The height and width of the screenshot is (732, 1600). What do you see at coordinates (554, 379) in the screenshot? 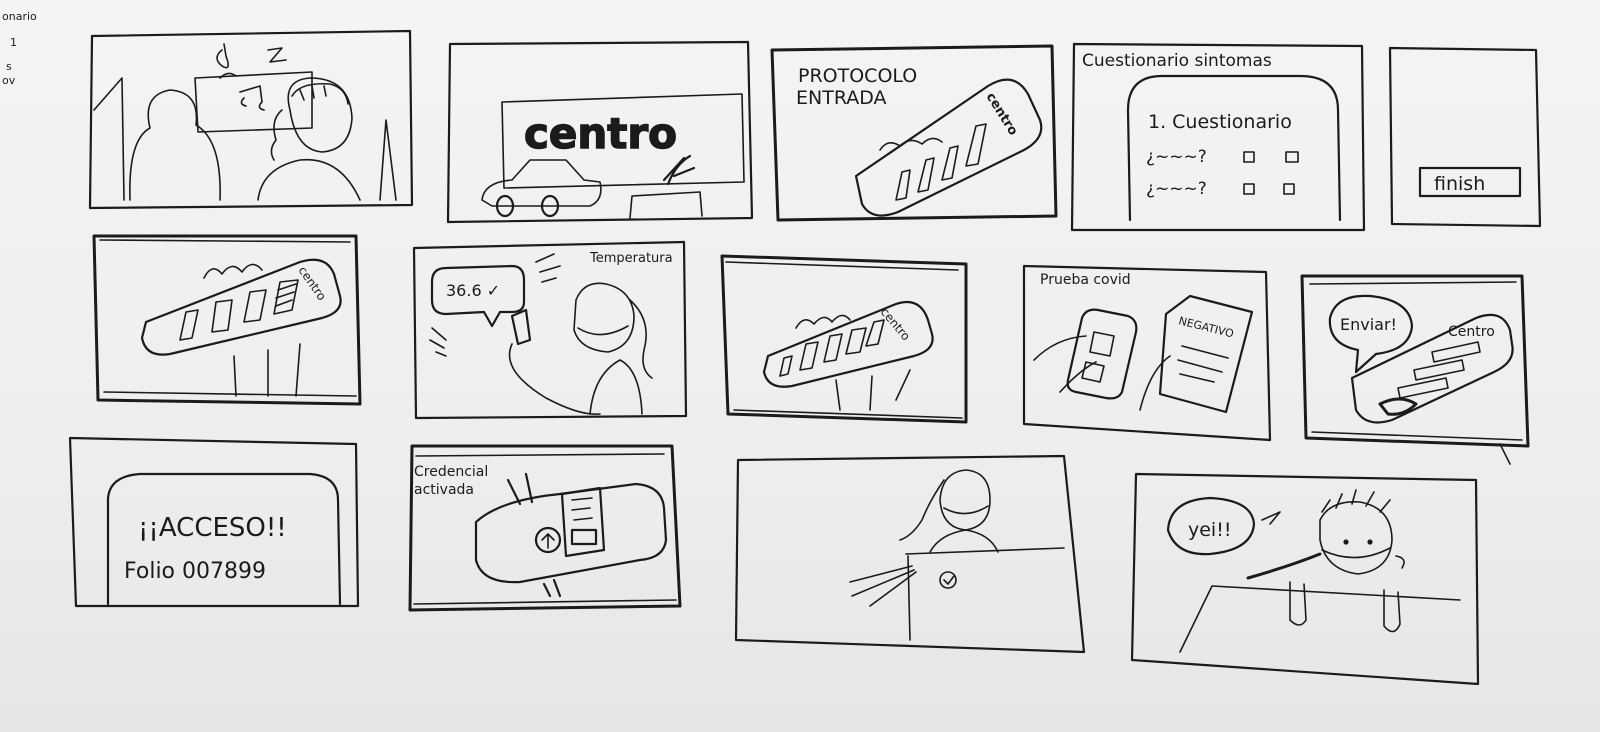
I see `person-arm` at bounding box center [554, 379].